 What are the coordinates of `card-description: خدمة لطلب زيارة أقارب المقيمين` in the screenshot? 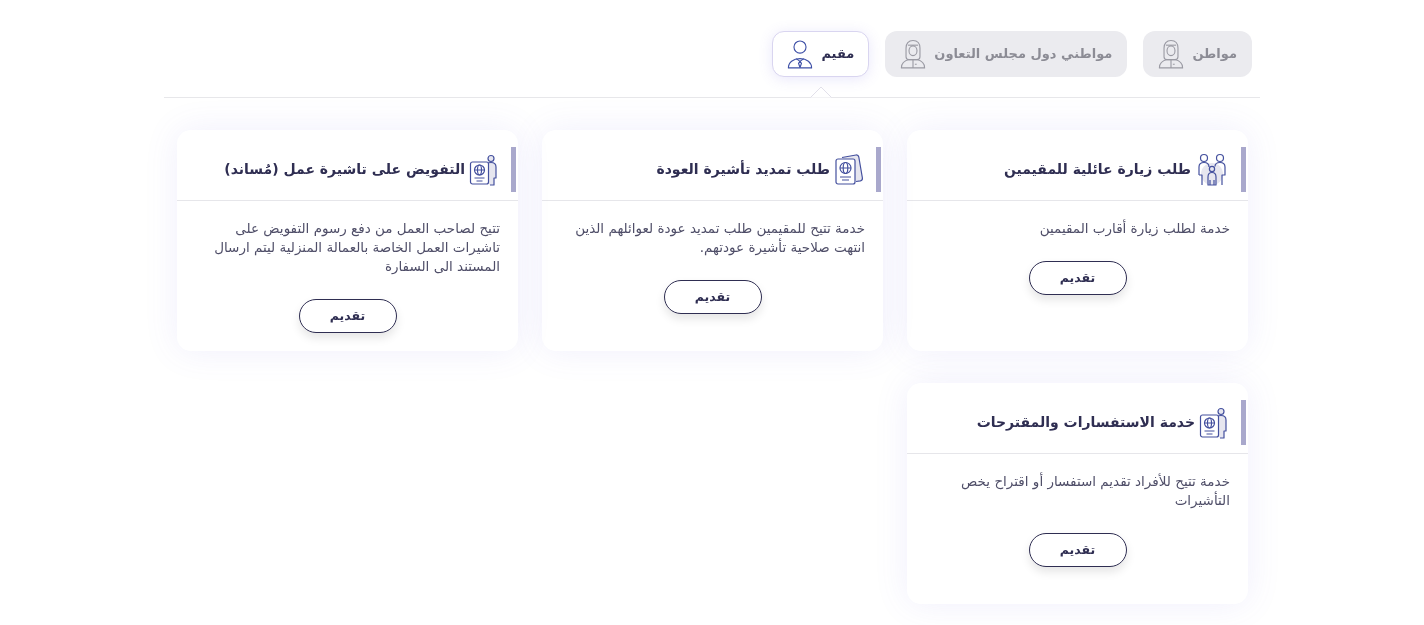 It's located at (1134, 228).